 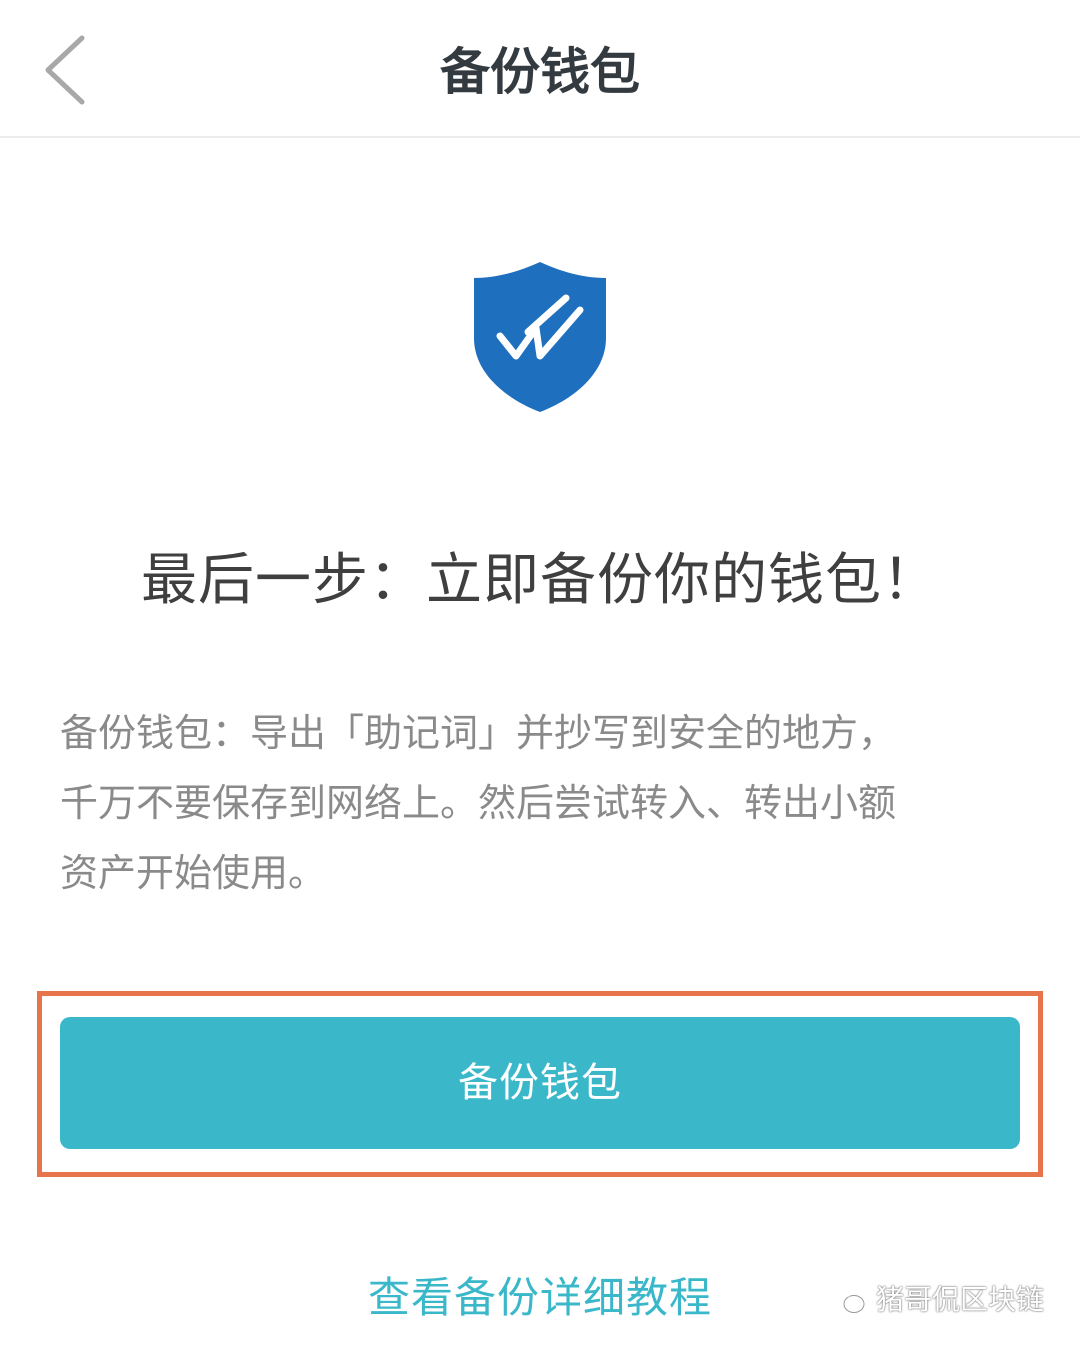 What do you see at coordinates (959, 1299) in the screenshot?
I see `watermark-text: 猪哥侃区块链` at bounding box center [959, 1299].